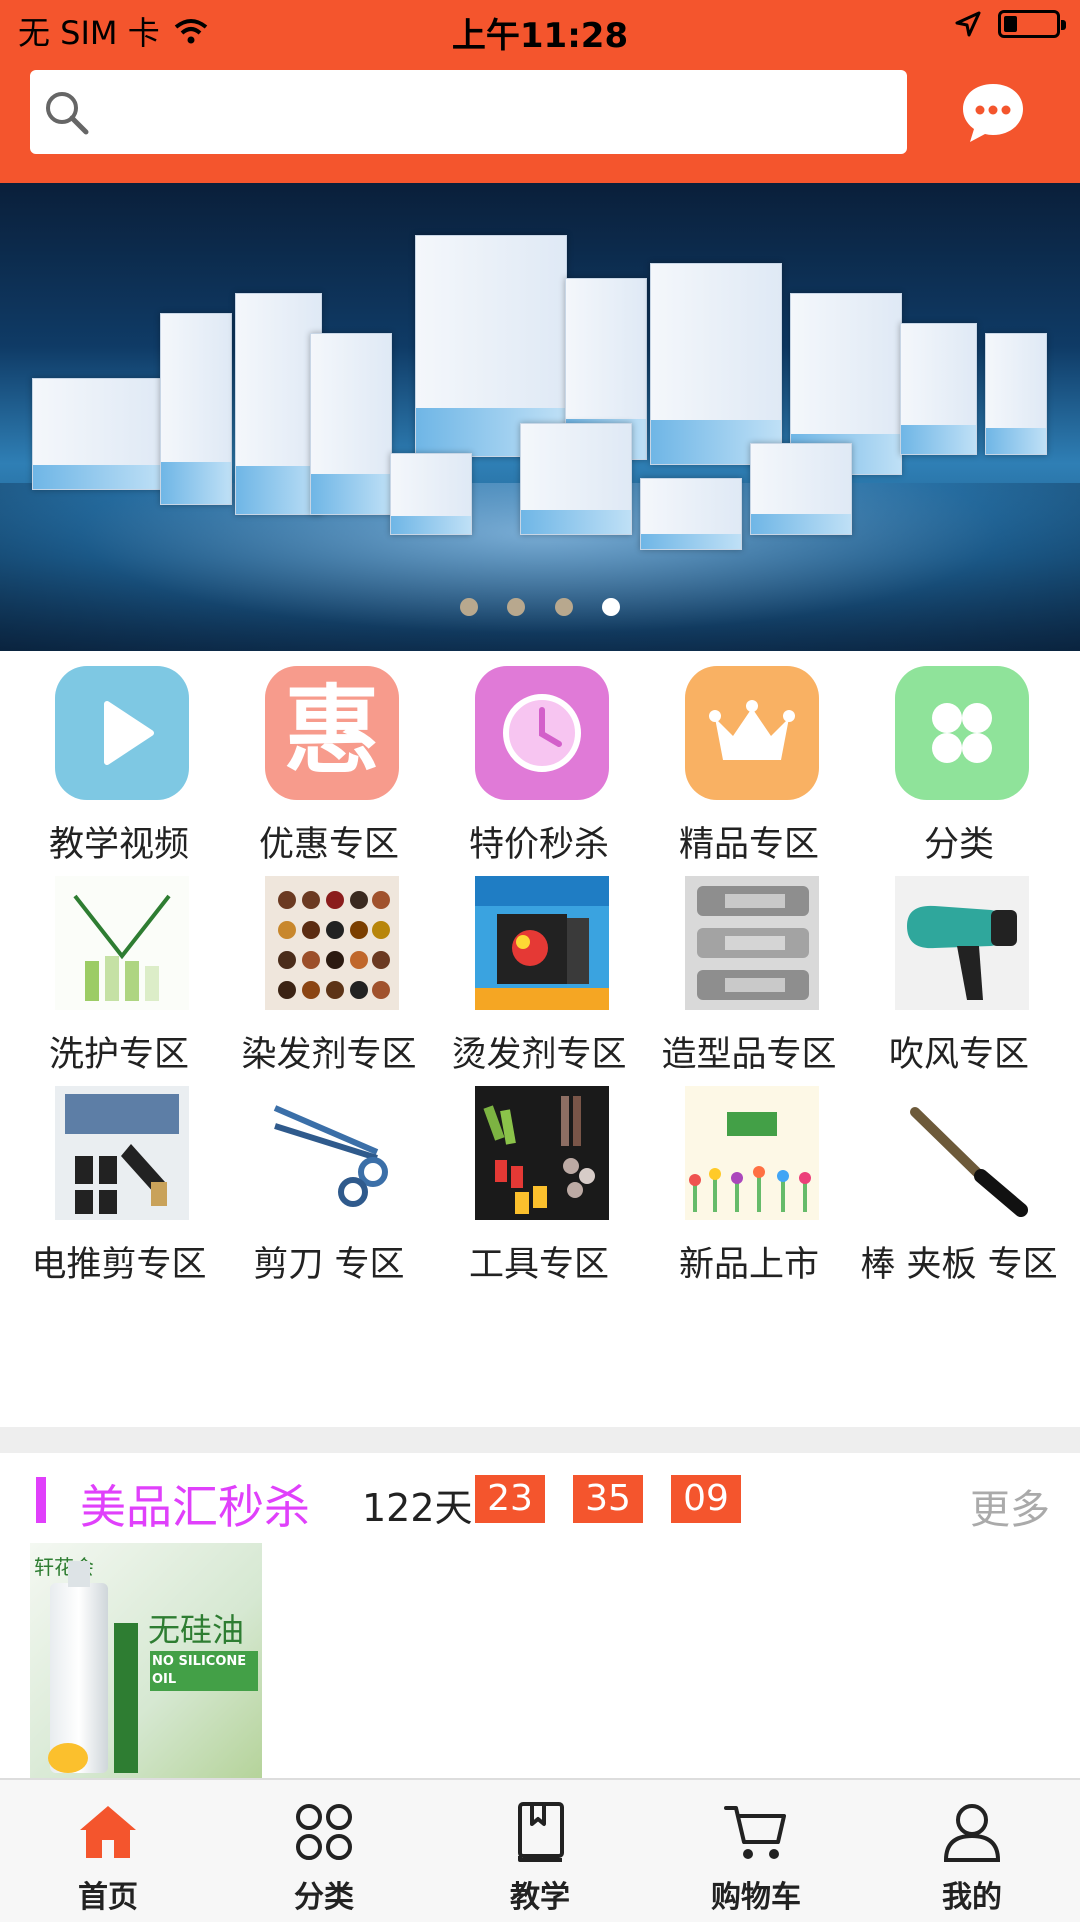  What do you see at coordinates (748, 845) in the screenshot?
I see `category-label: 精品专区` at bounding box center [748, 845].